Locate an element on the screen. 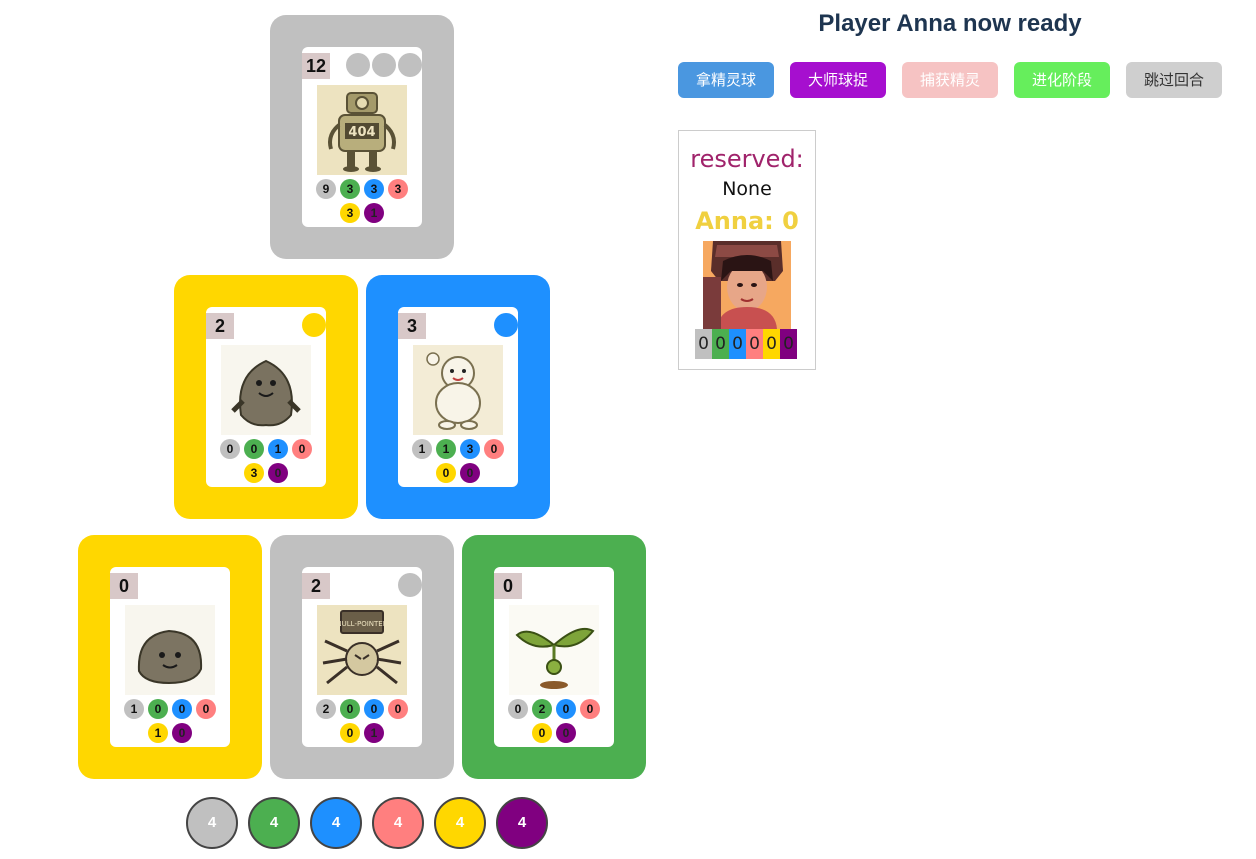 This screenshot has height=859, width=1256. pokemon-card: 2 001030 is located at coordinates (266, 397).